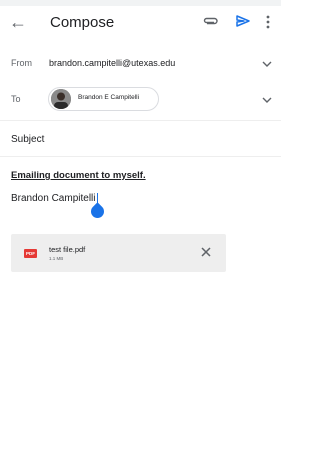 Image resolution: width=320 pixels, height=459 pixels. Describe the element at coordinates (206, 252) in the screenshot. I see `close-icon` at that location.